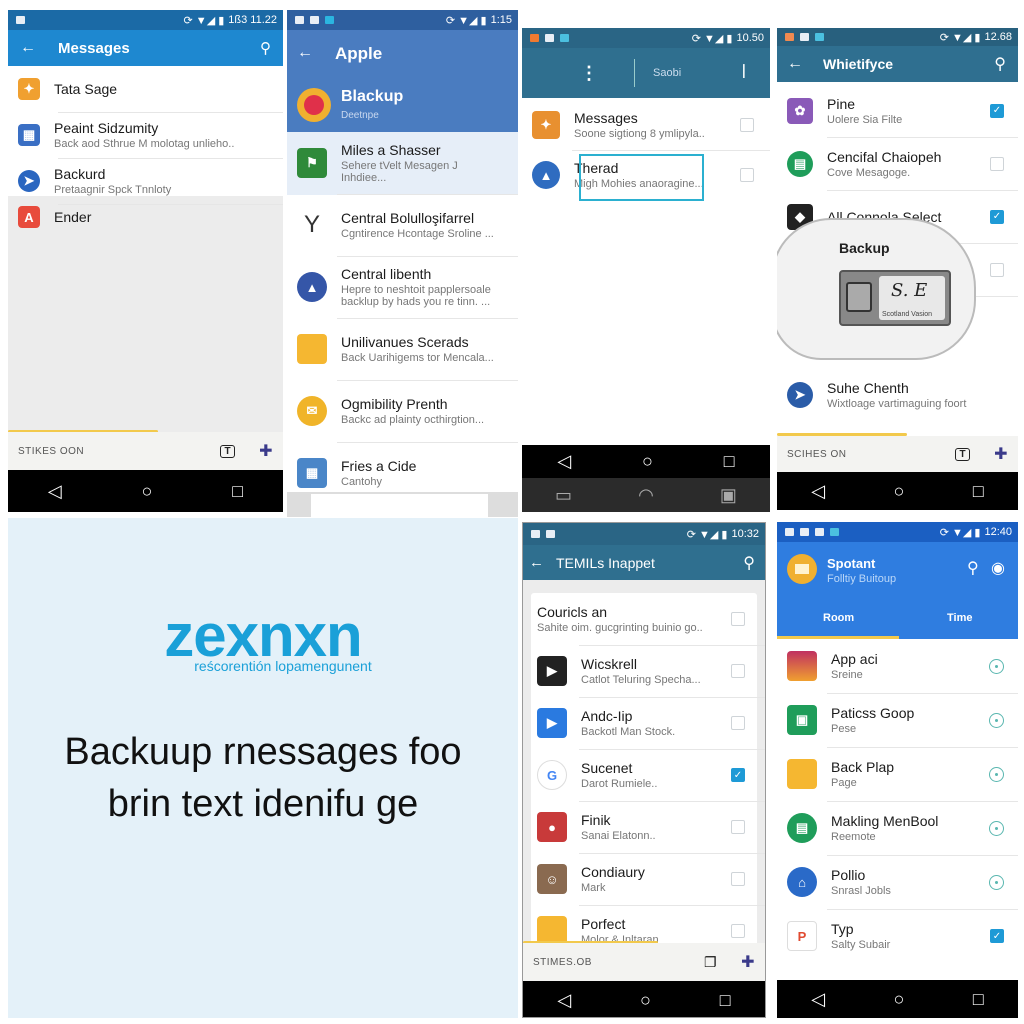 The height and width of the screenshot is (1024, 1024). What do you see at coordinates (897, 394) in the screenshot?
I see `list-item: ➤ Suhe Chenth Wixtloage vartimaguing foort` at bounding box center [897, 394].